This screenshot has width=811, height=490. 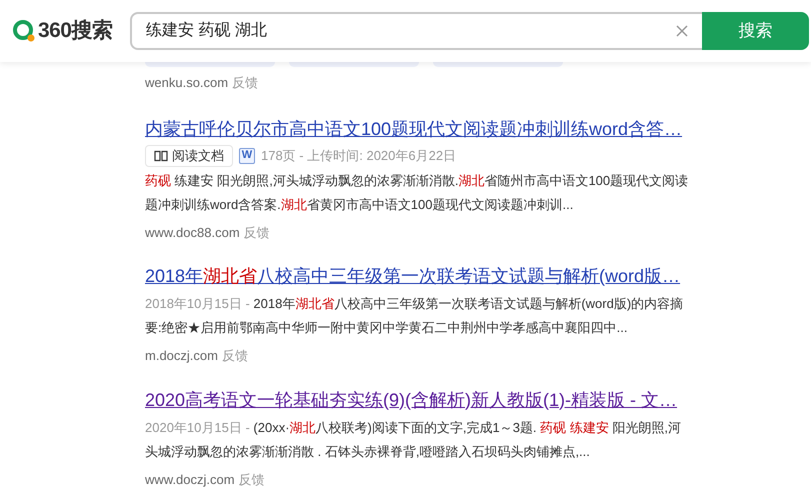 What do you see at coordinates (358, 155) in the screenshot?
I see `document-info: 178页 - 上传时间: 2020年6月22日` at bounding box center [358, 155].